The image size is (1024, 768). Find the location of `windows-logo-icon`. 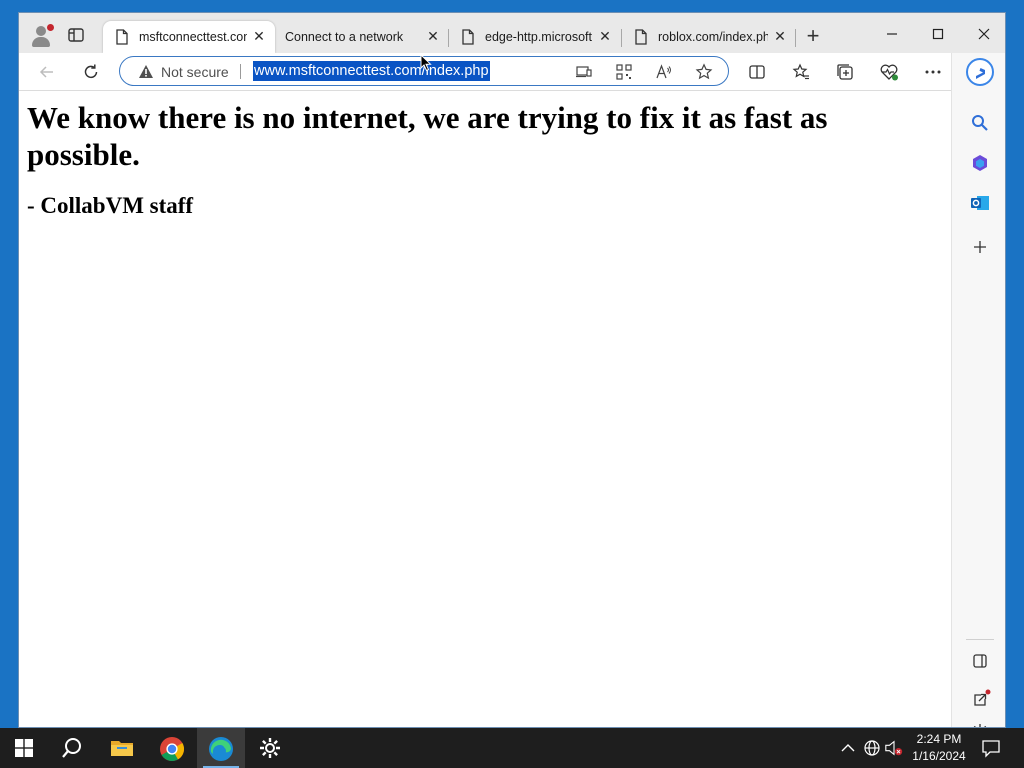

windows-logo-icon is located at coordinates (24, 748).